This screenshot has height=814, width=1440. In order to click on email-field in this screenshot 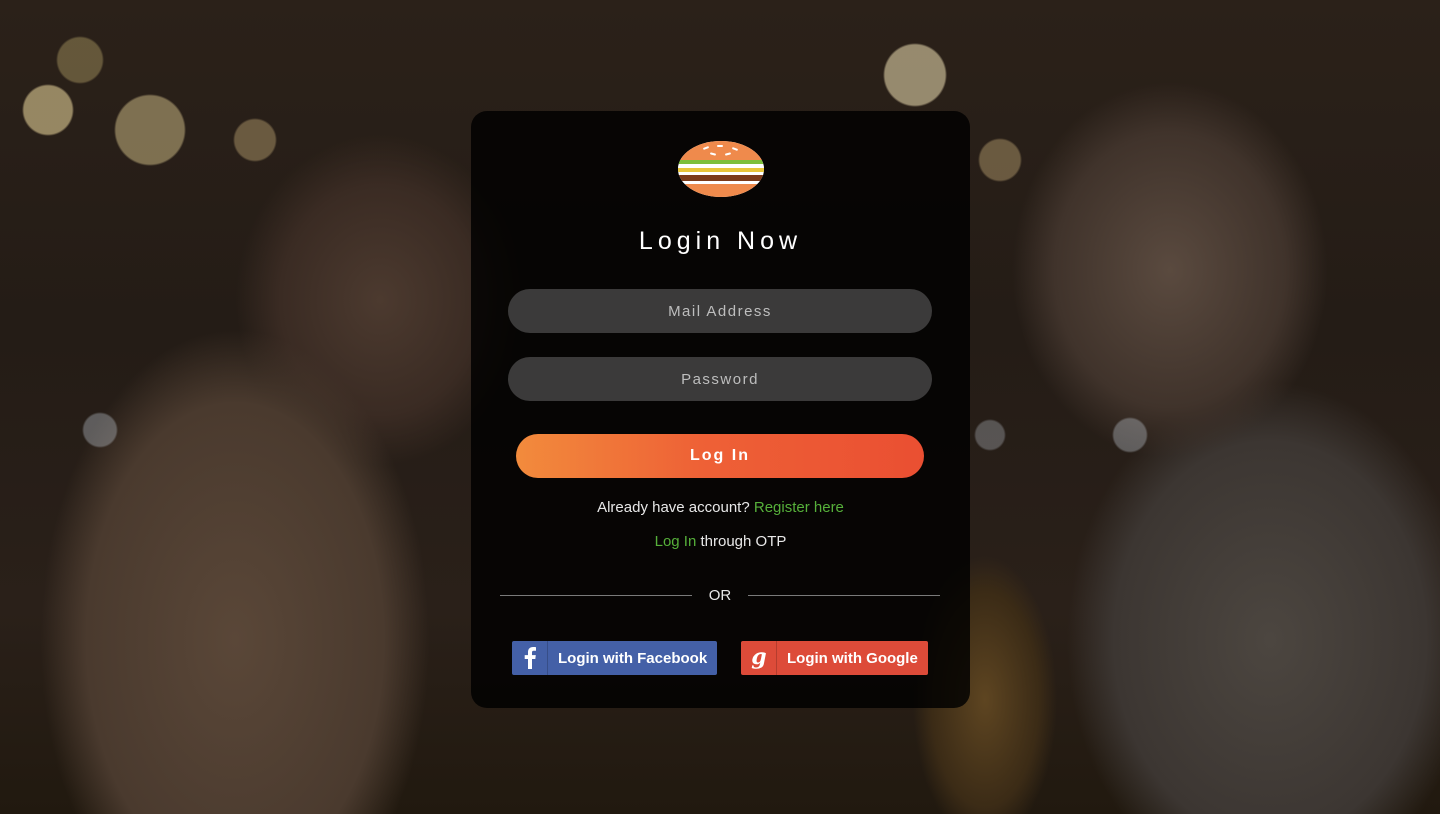, I will do `click(720, 311)`.